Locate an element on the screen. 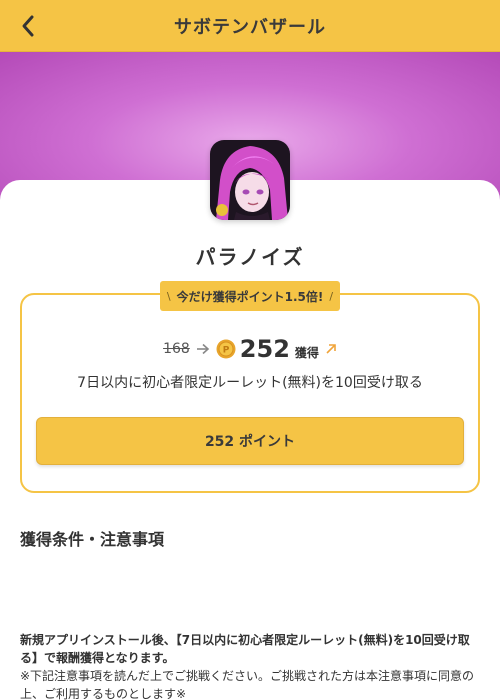 The width and height of the screenshot is (500, 700). page-title: サボテンバザール is located at coordinates (250, 27).